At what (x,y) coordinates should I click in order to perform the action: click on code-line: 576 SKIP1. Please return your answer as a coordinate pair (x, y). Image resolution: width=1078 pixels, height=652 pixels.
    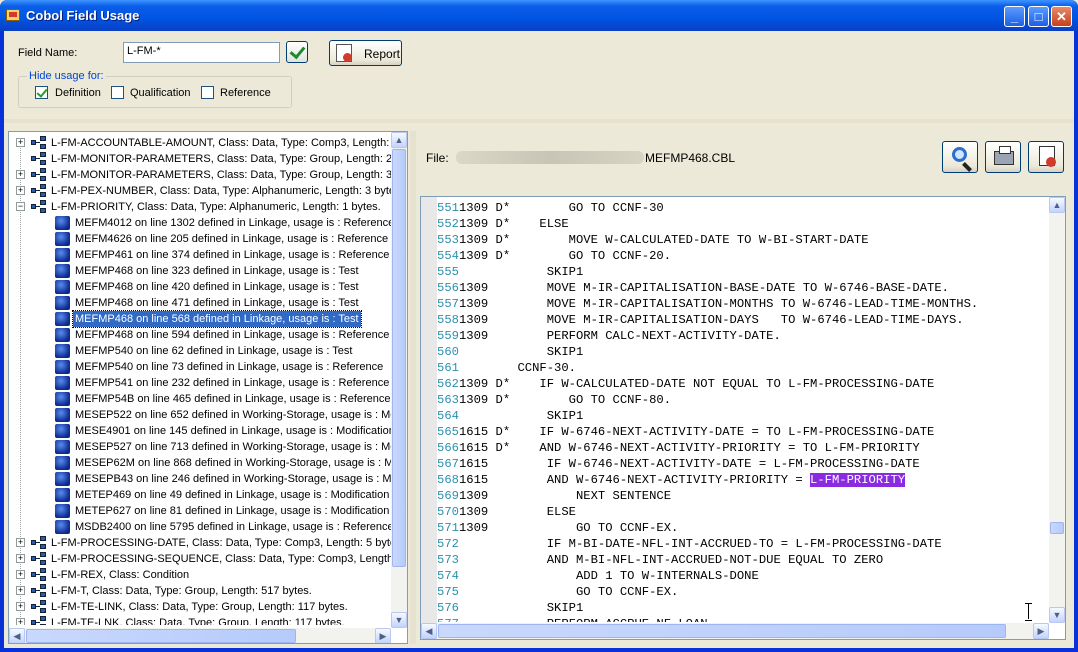
    Looking at the image, I should click on (743, 608).